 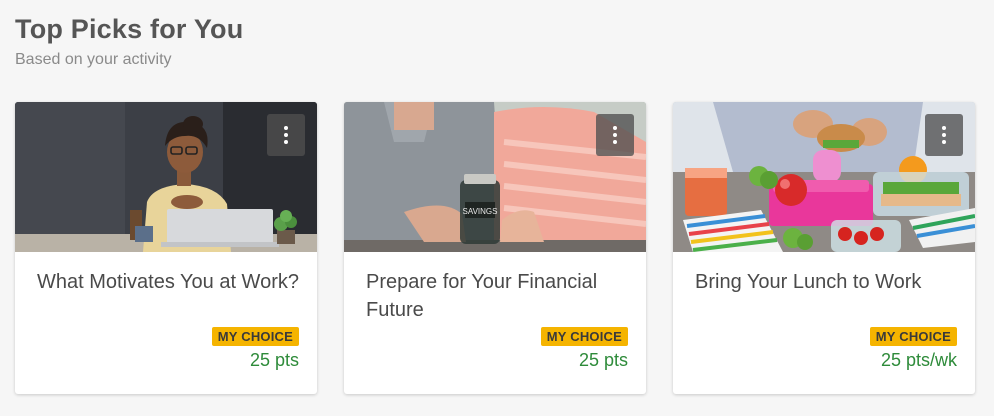 I want to click on card-image-packed-lunch, so click(x=824, y=177).